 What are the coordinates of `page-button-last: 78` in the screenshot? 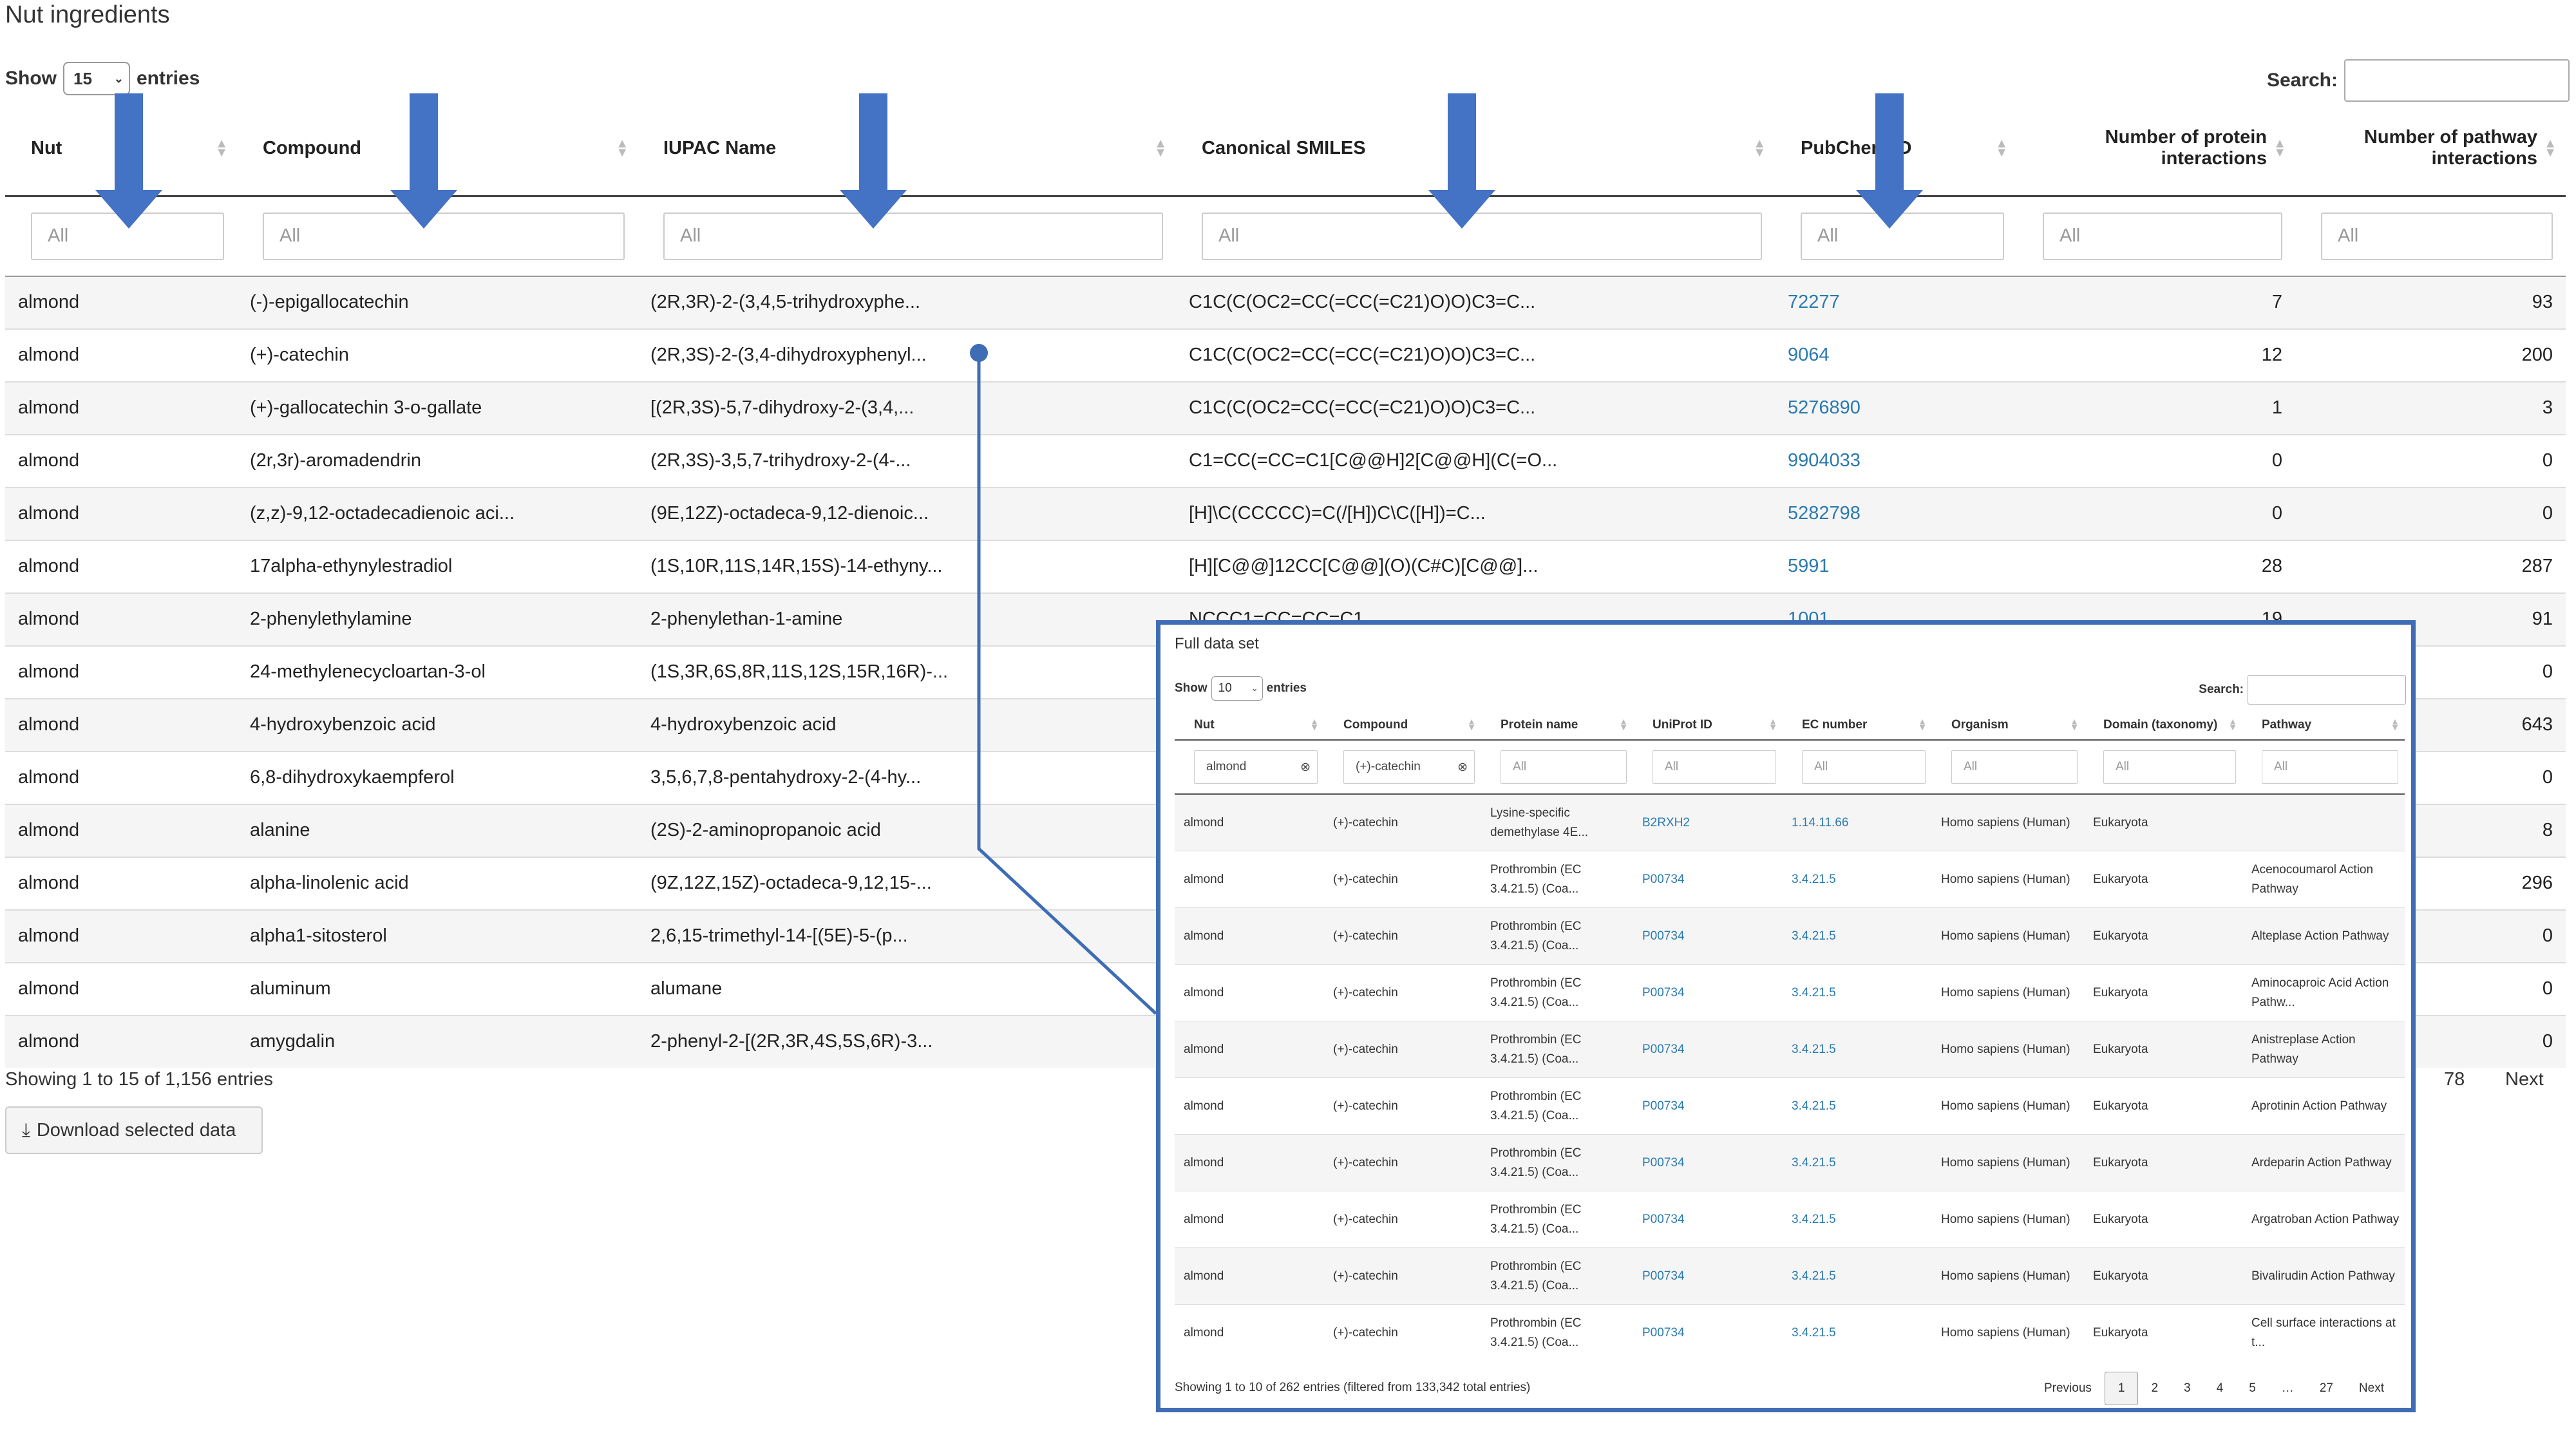 It's located at (2454, 1079).